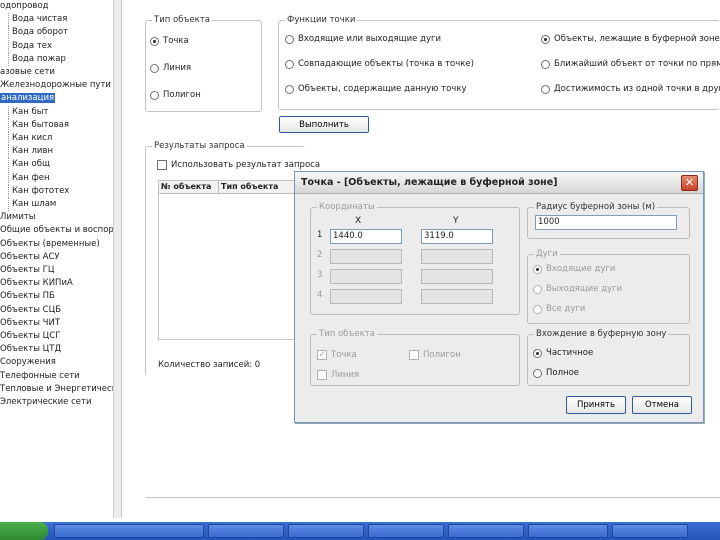  Describe the element at coordinates (322, 355) in the screenshot. I see `type-point-box: ✓` at that location.